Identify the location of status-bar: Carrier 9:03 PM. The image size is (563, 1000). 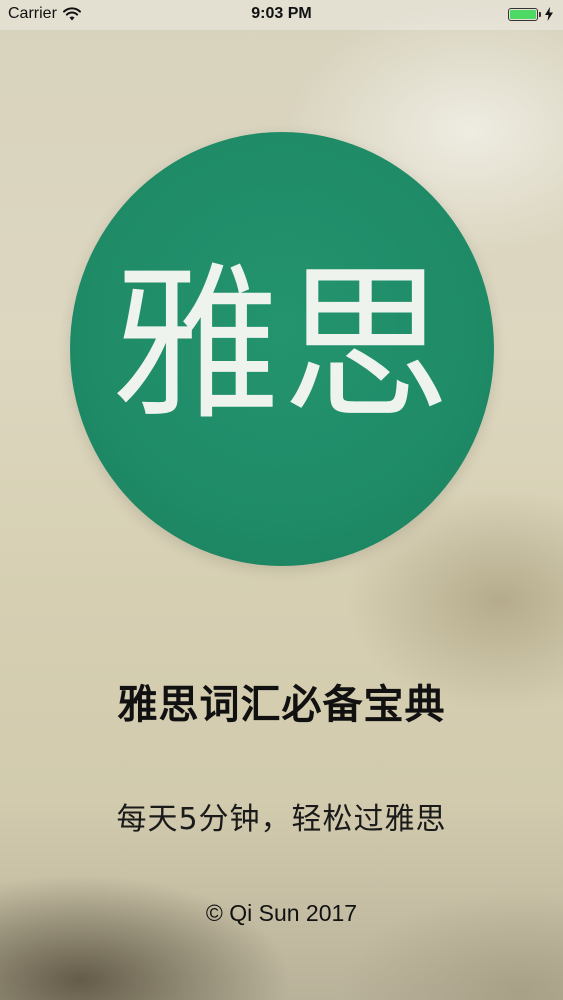
(281, 15).